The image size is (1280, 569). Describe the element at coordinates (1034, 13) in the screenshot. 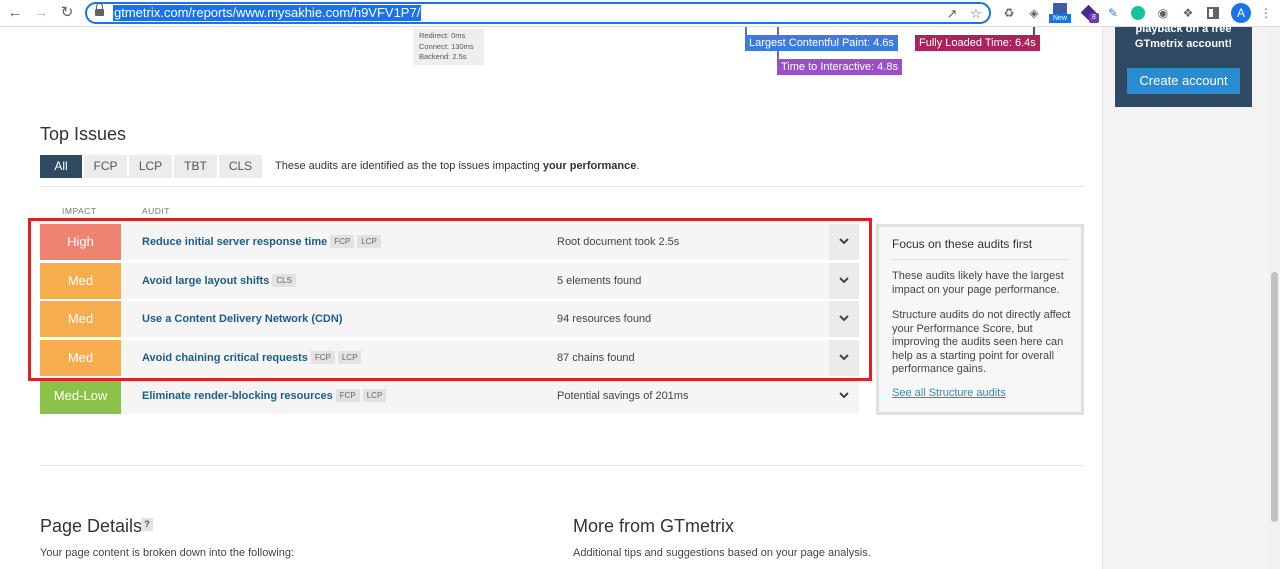

I see `globe-extension-icon: ◈` at that location.